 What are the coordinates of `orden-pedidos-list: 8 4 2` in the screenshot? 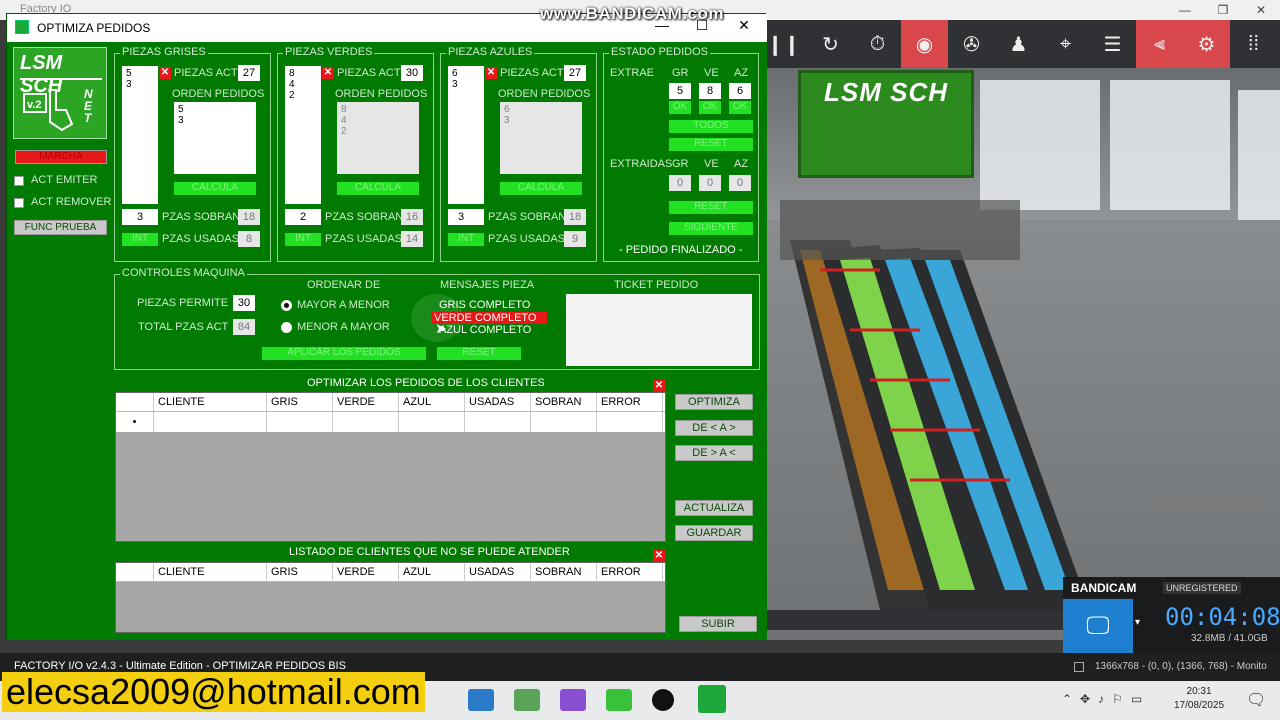 It's located at (378, 138).